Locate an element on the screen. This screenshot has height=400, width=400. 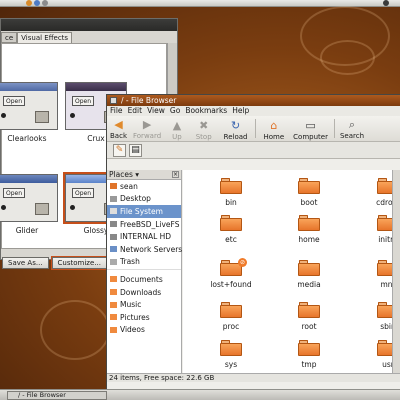
filesystem-icon is located at coordinates (113, 211).